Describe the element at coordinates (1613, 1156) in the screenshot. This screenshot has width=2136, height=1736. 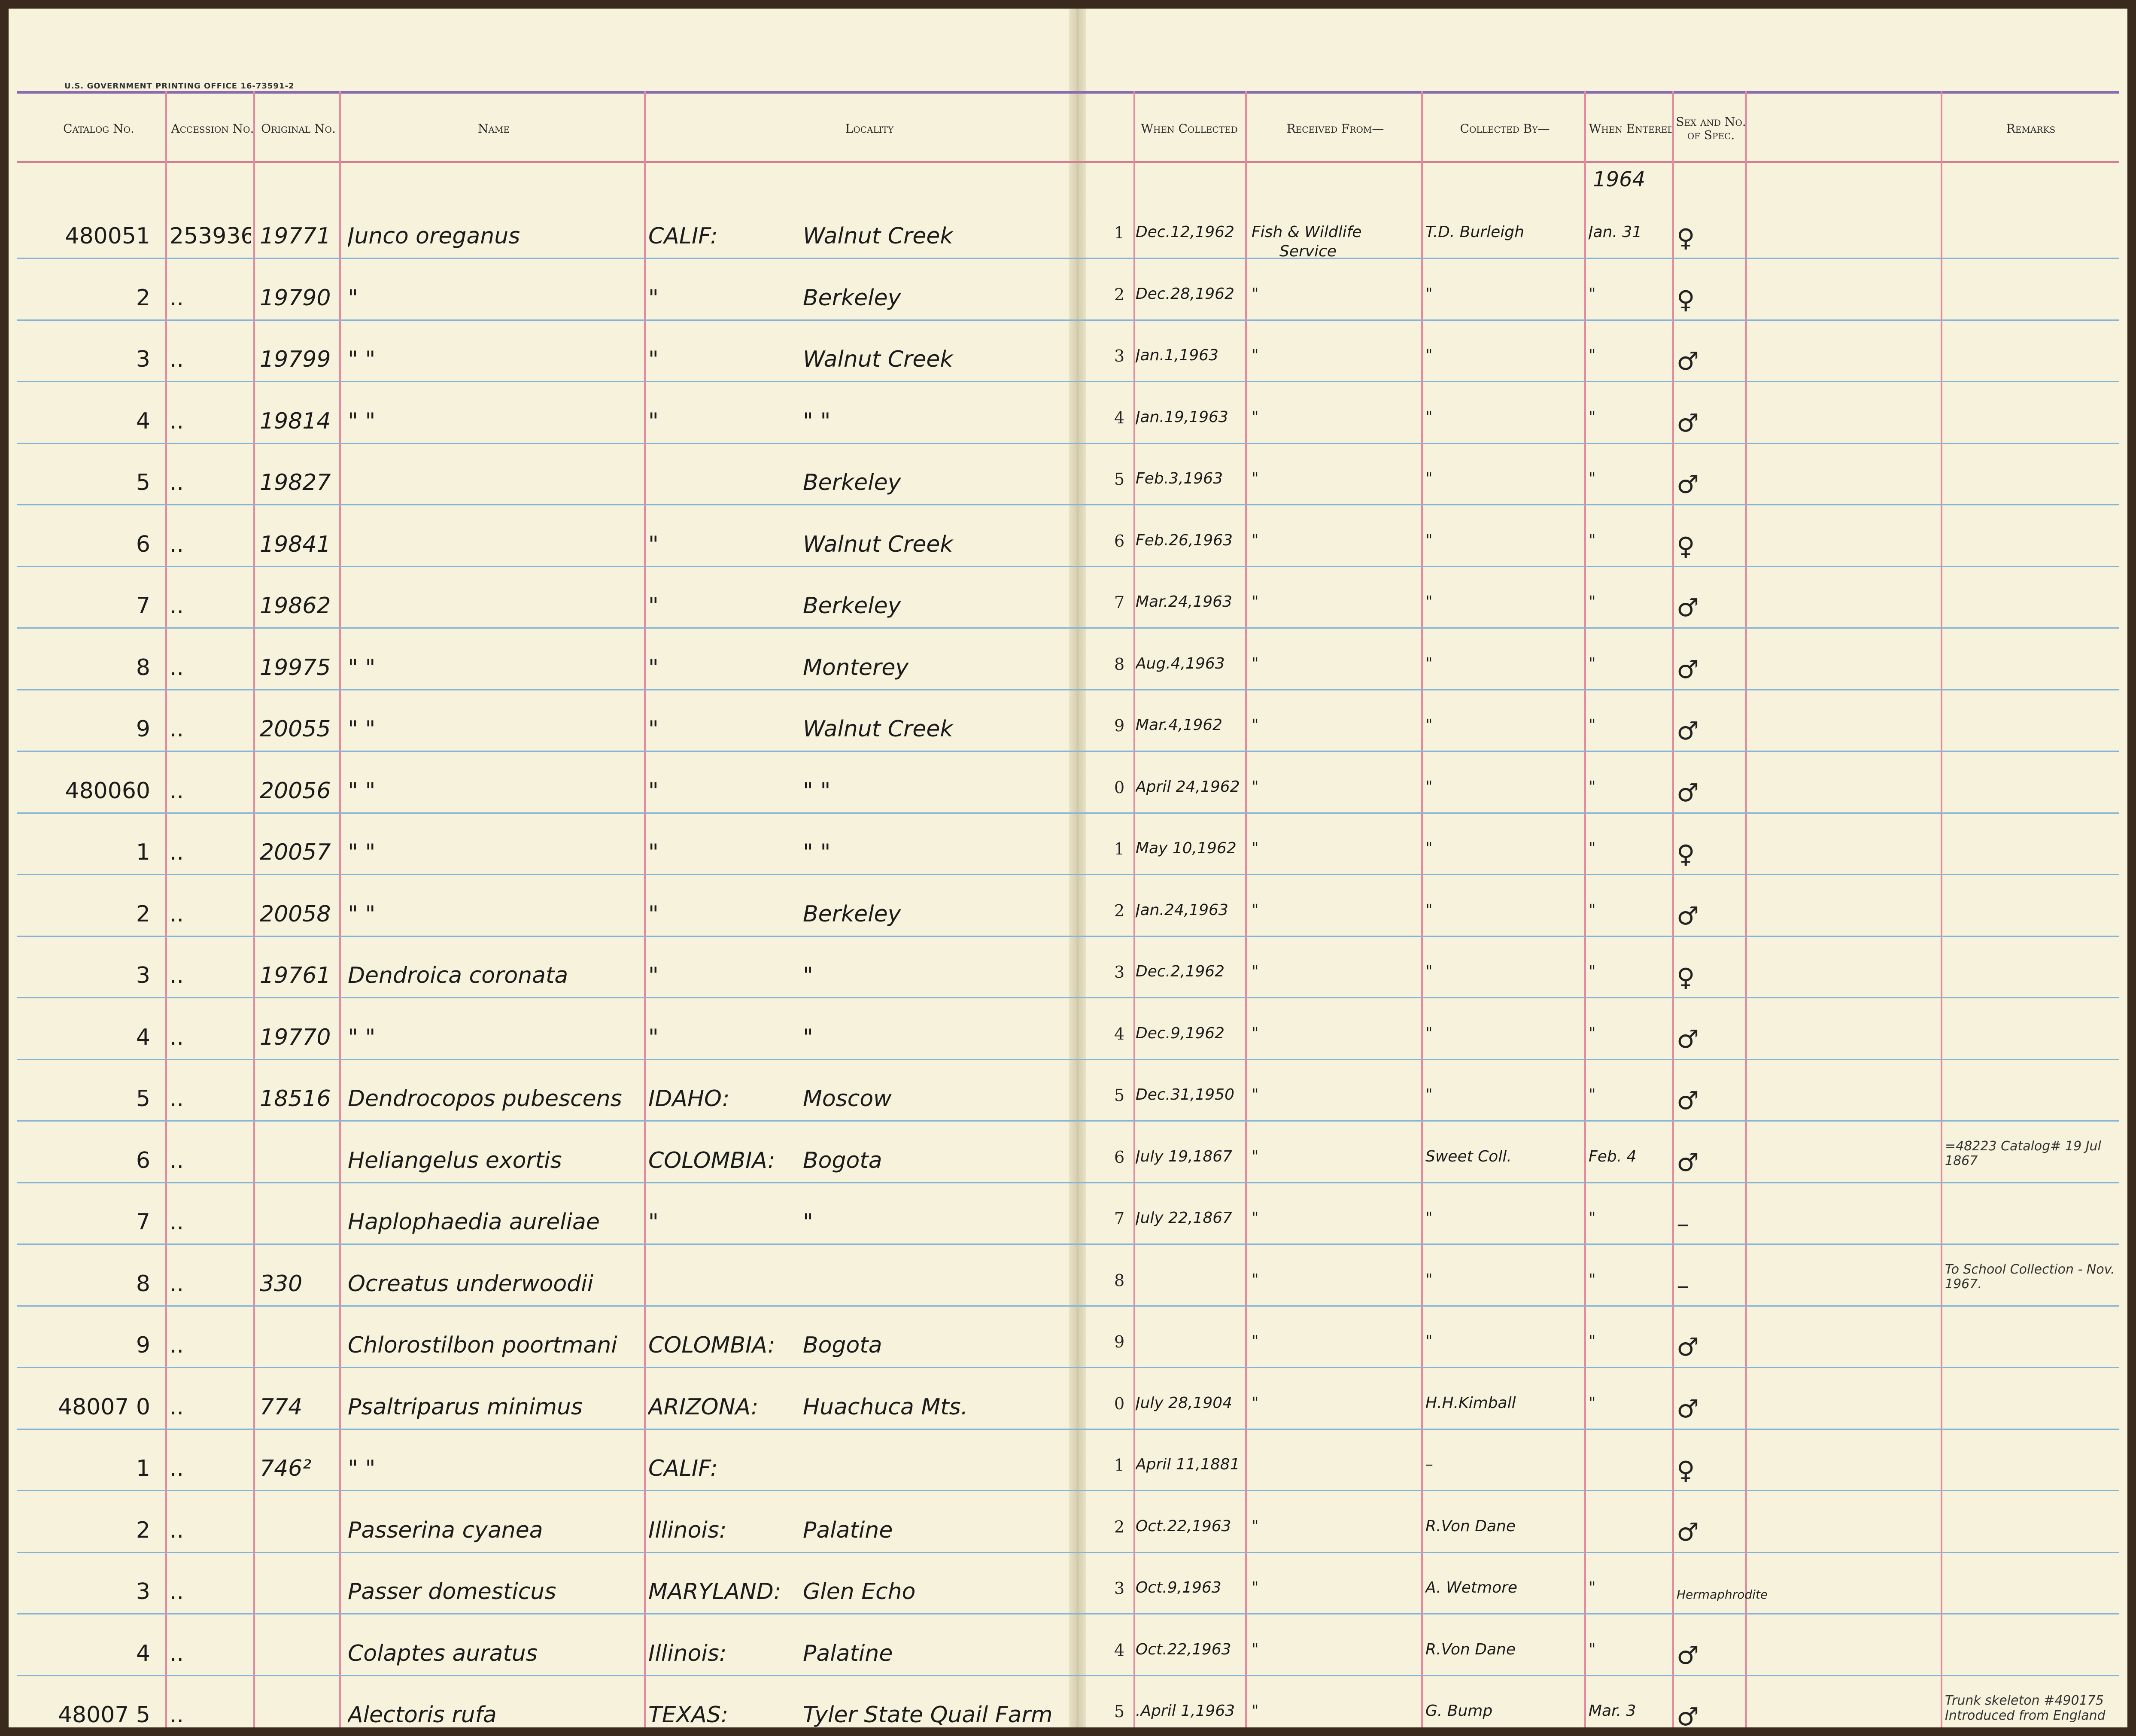
I see `when-entered-cell: Feb. 4` at that location.